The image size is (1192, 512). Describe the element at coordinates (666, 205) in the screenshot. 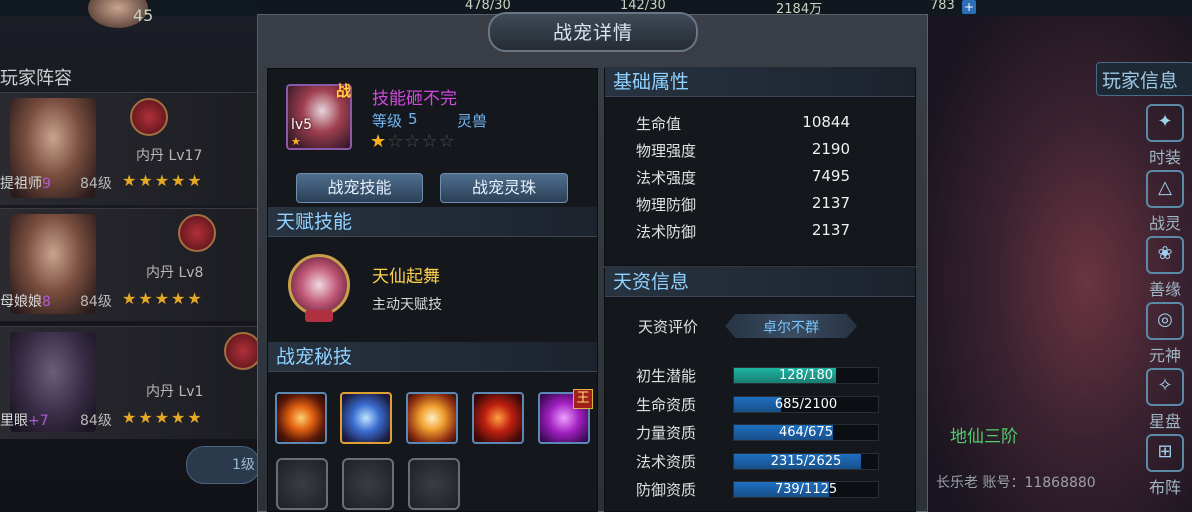

I see `attribute-label: 物理防御` at that location.